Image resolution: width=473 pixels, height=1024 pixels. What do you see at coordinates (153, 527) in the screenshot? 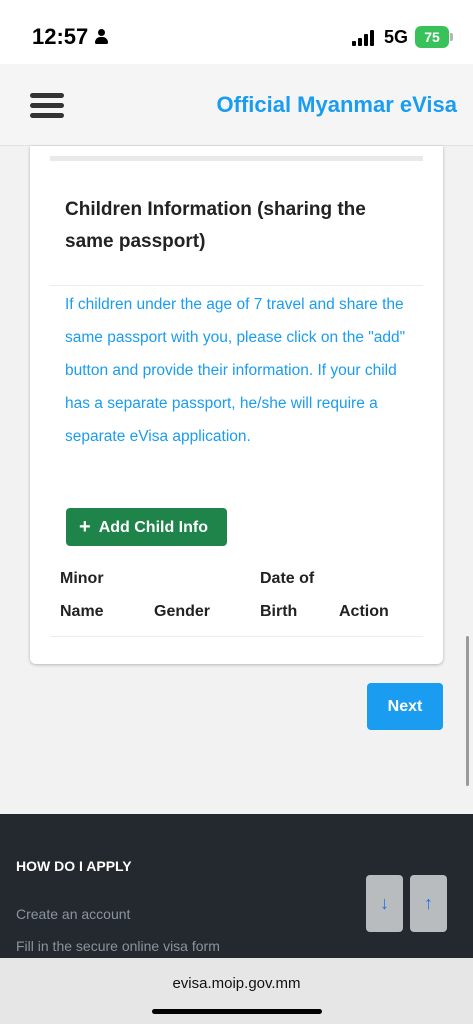
I see `add-child-info-label: Add Child Info` at bounding box center [153, 527].